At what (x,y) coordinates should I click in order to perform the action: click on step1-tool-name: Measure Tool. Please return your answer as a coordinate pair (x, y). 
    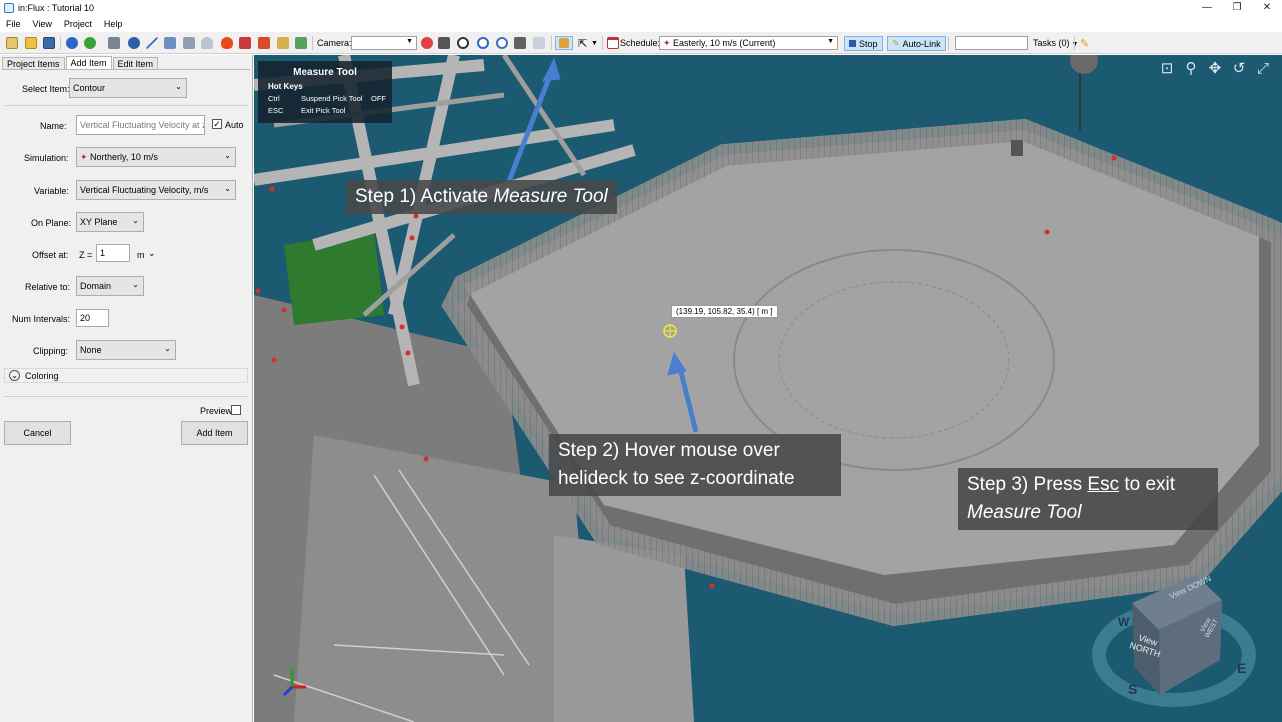
    Looking at the image, I should click on (550, 196).